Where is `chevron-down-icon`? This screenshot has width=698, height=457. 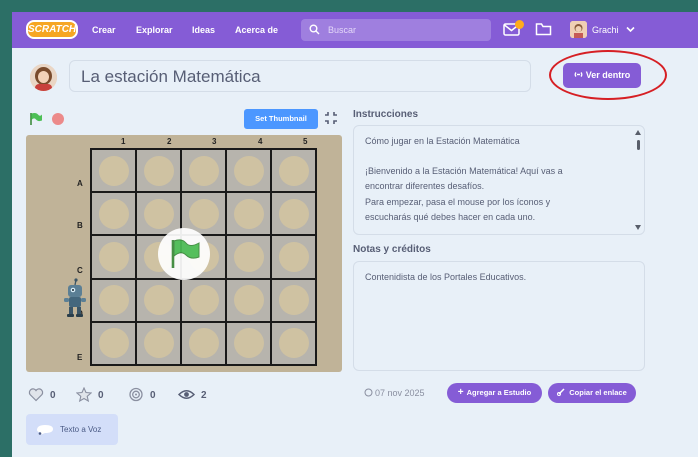
chevron-down-icon is located at coordinates (630, 29).